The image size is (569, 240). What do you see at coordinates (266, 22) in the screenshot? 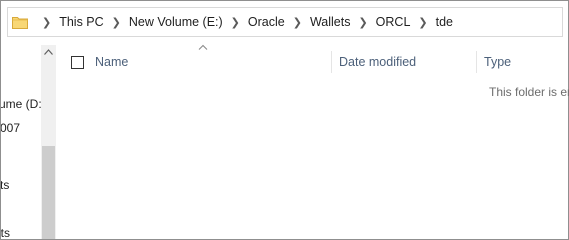
I see `breadcrumb-label: Oracle` at bounding box center [266, 22].